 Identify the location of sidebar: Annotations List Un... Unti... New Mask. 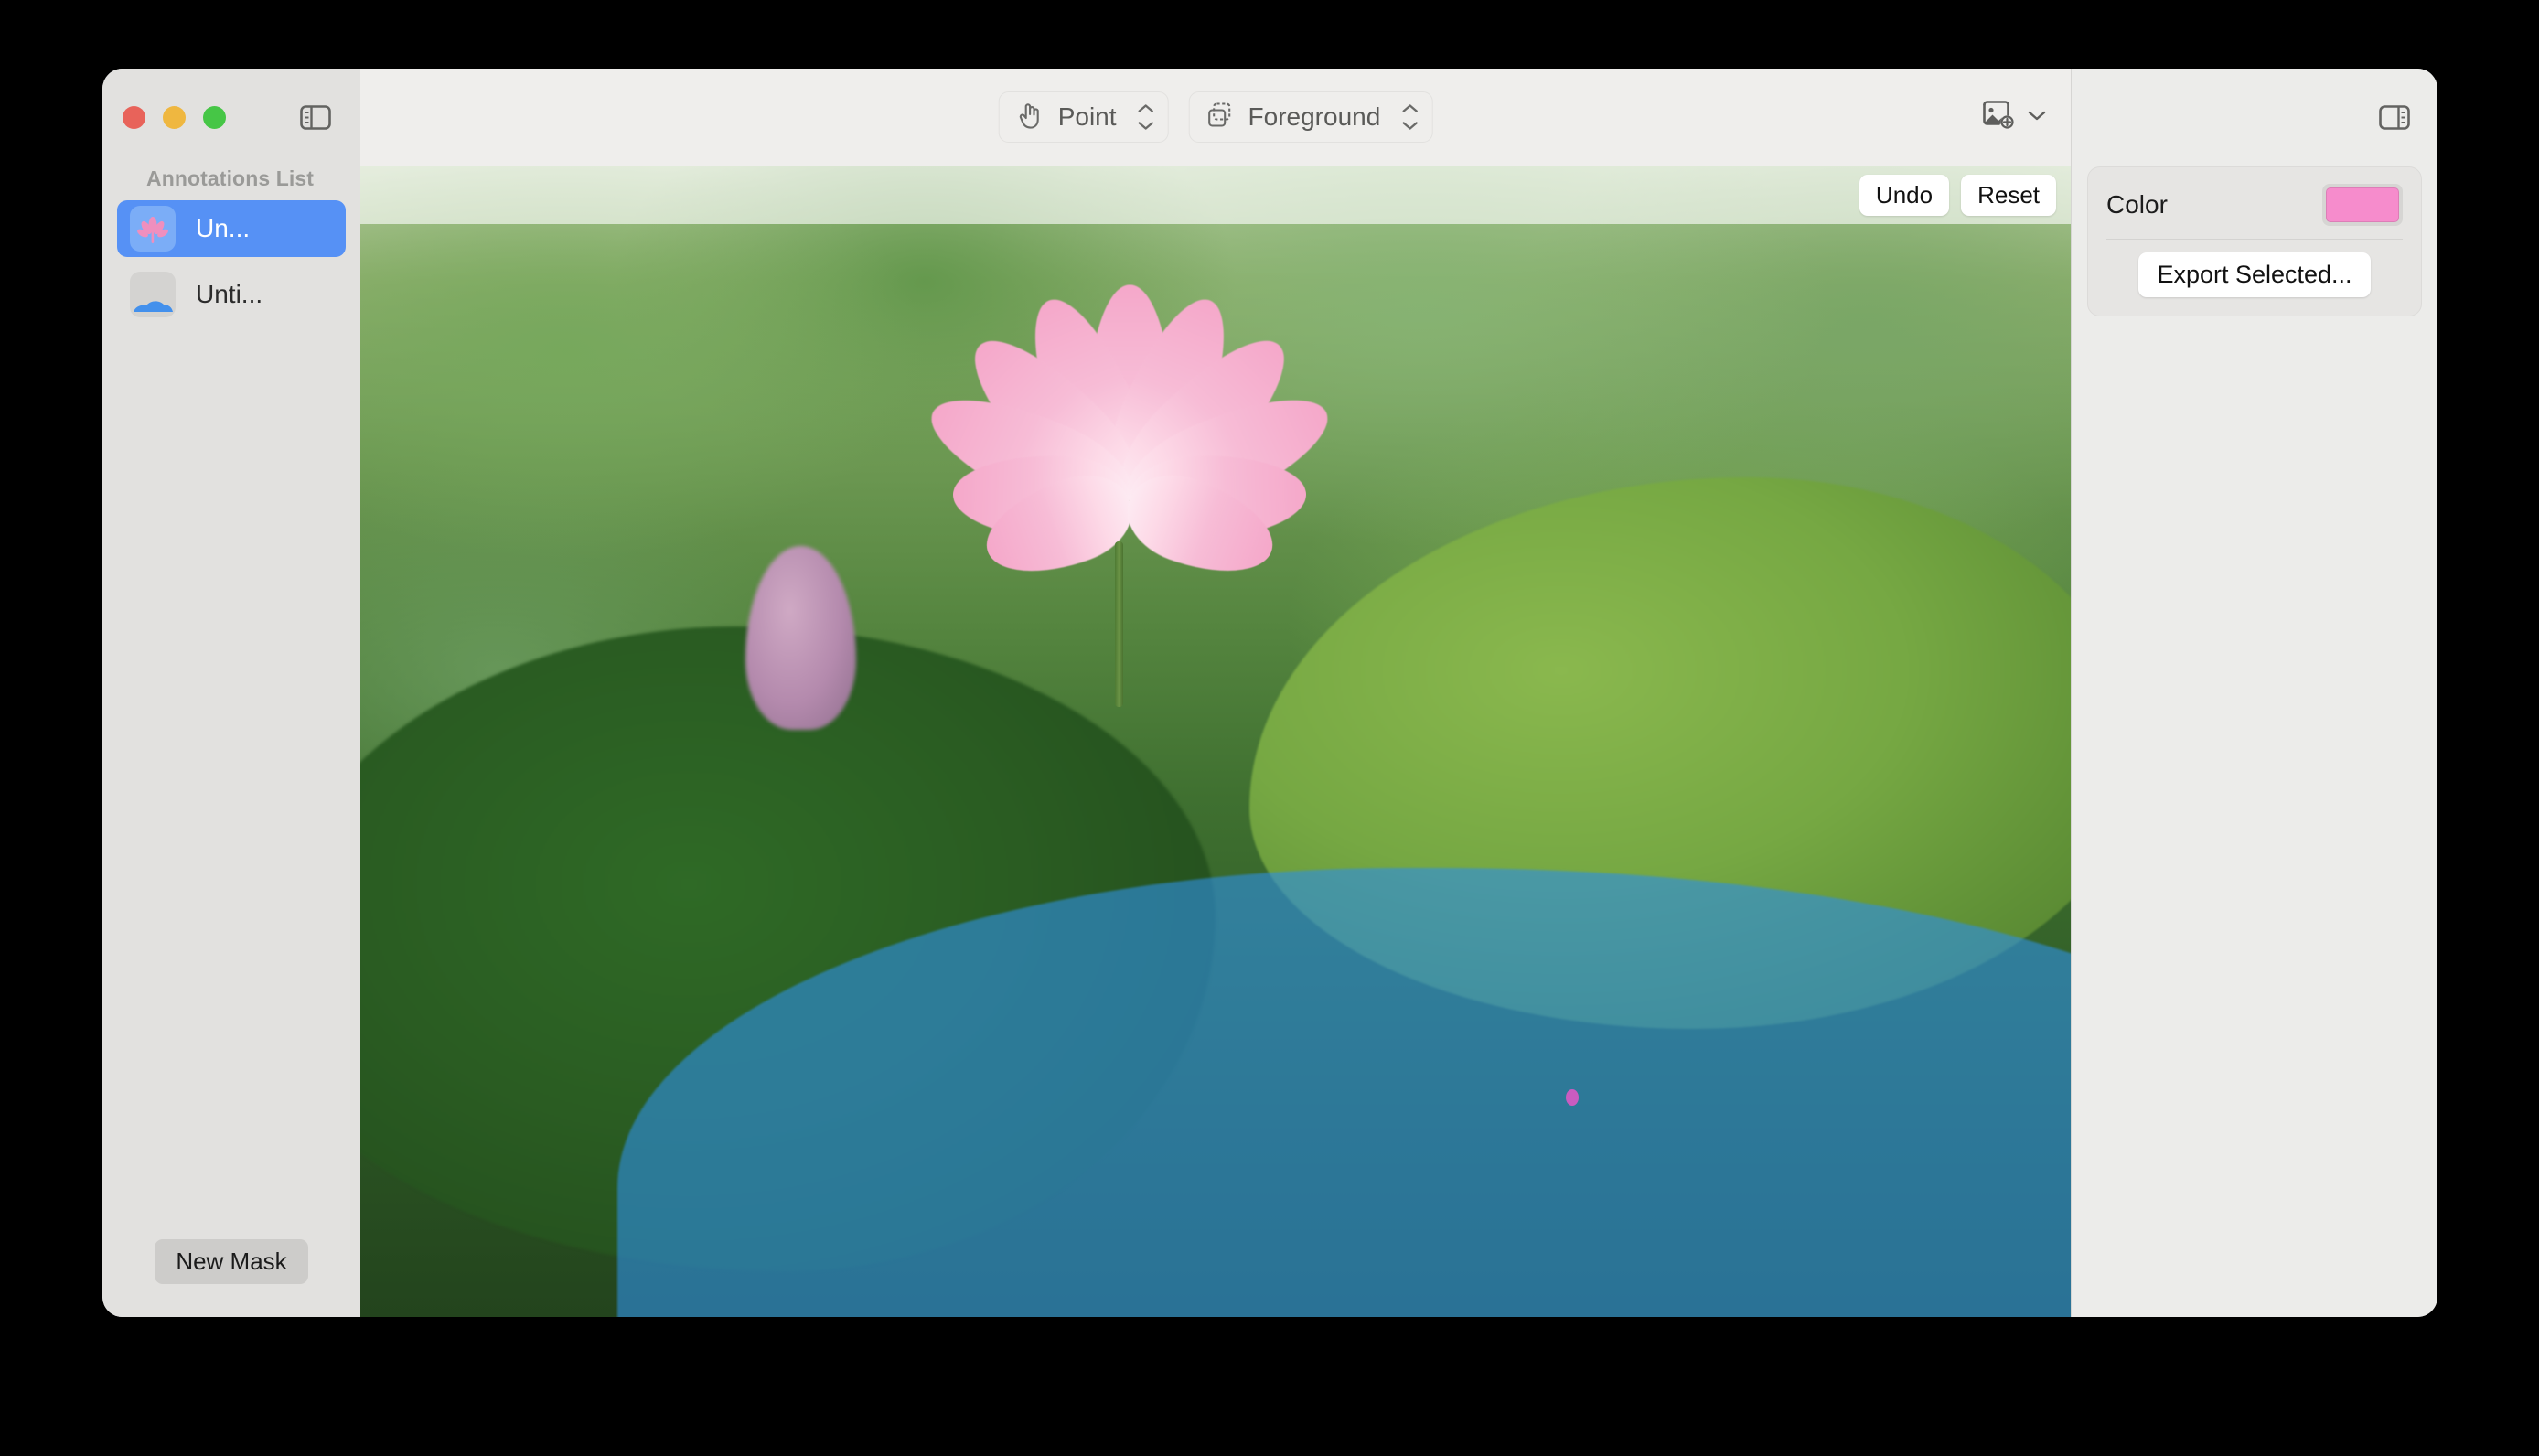
(231, 693).